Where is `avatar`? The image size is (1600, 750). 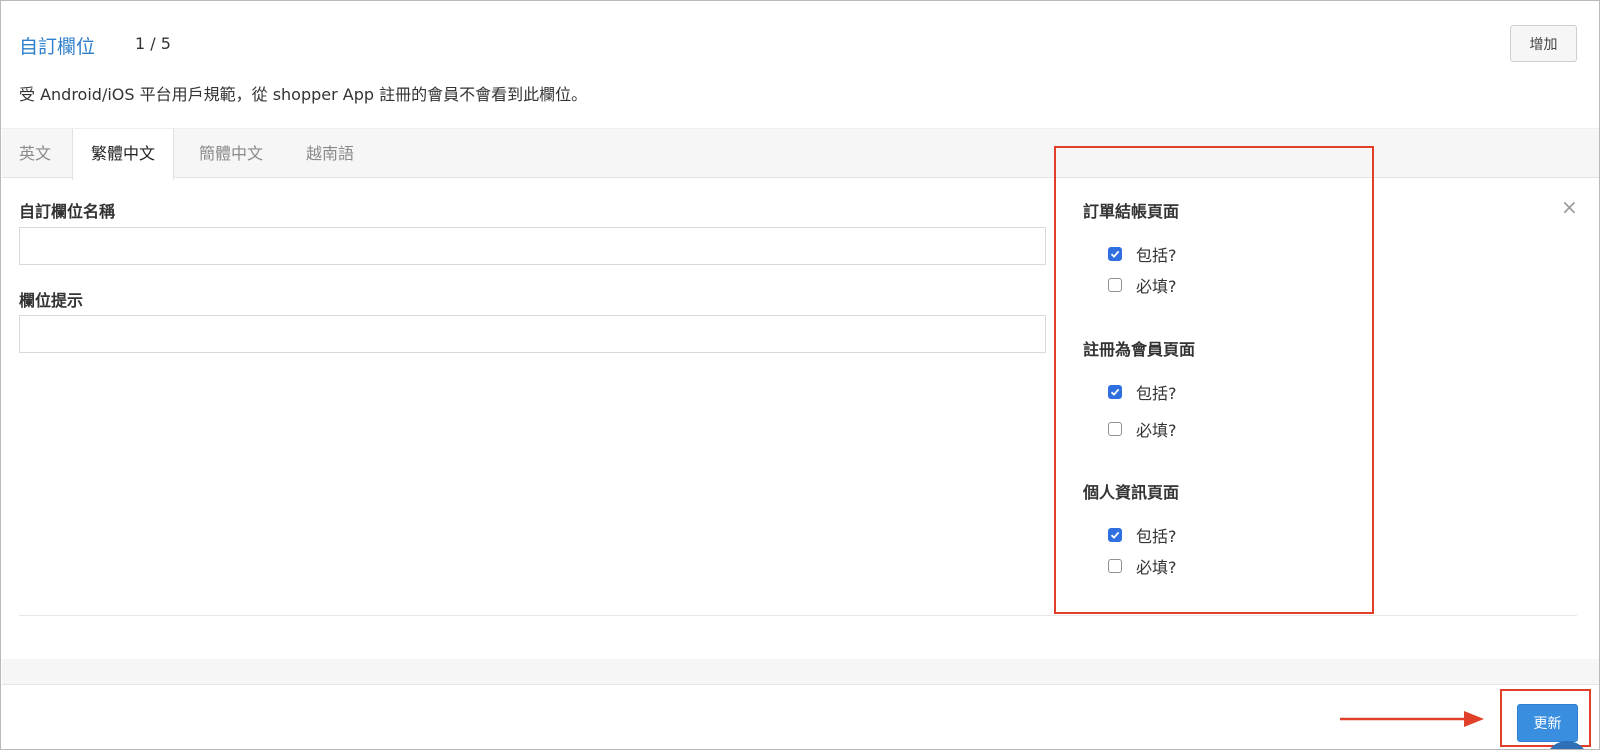
avatar is located at coordinates (1567, 745).